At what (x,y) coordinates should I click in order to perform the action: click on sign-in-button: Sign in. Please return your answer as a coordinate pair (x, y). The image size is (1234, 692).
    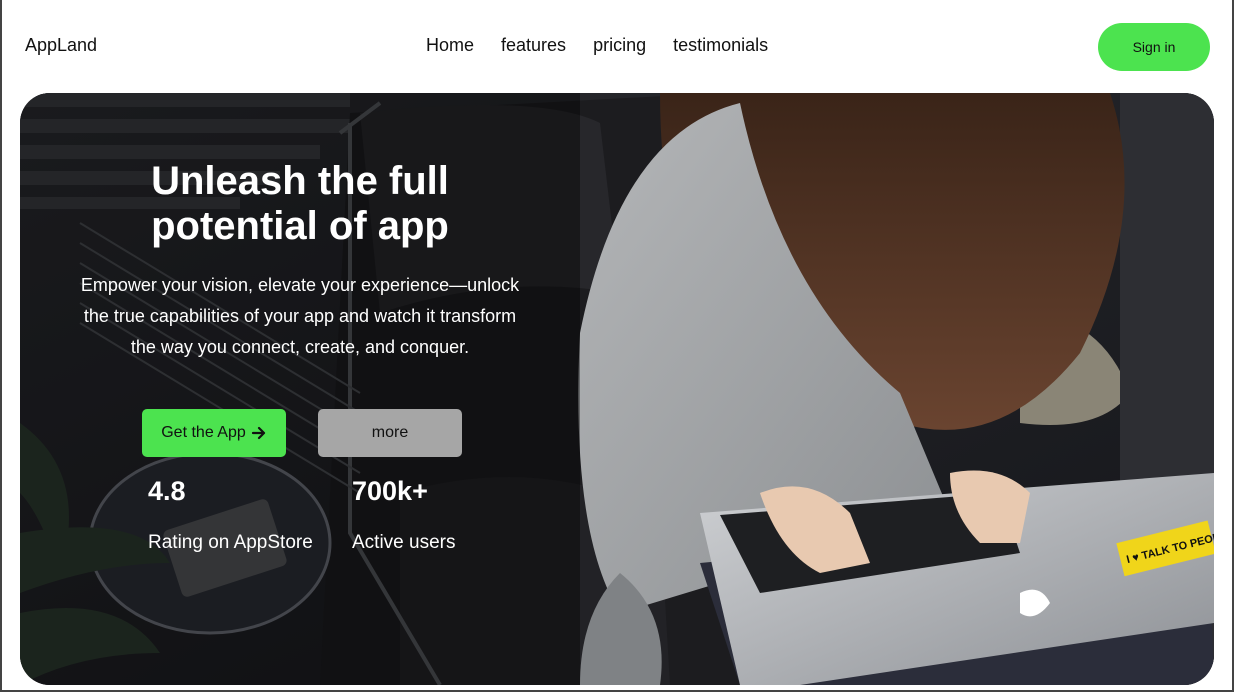
    Looking at the image, I should click on (1154, 47).